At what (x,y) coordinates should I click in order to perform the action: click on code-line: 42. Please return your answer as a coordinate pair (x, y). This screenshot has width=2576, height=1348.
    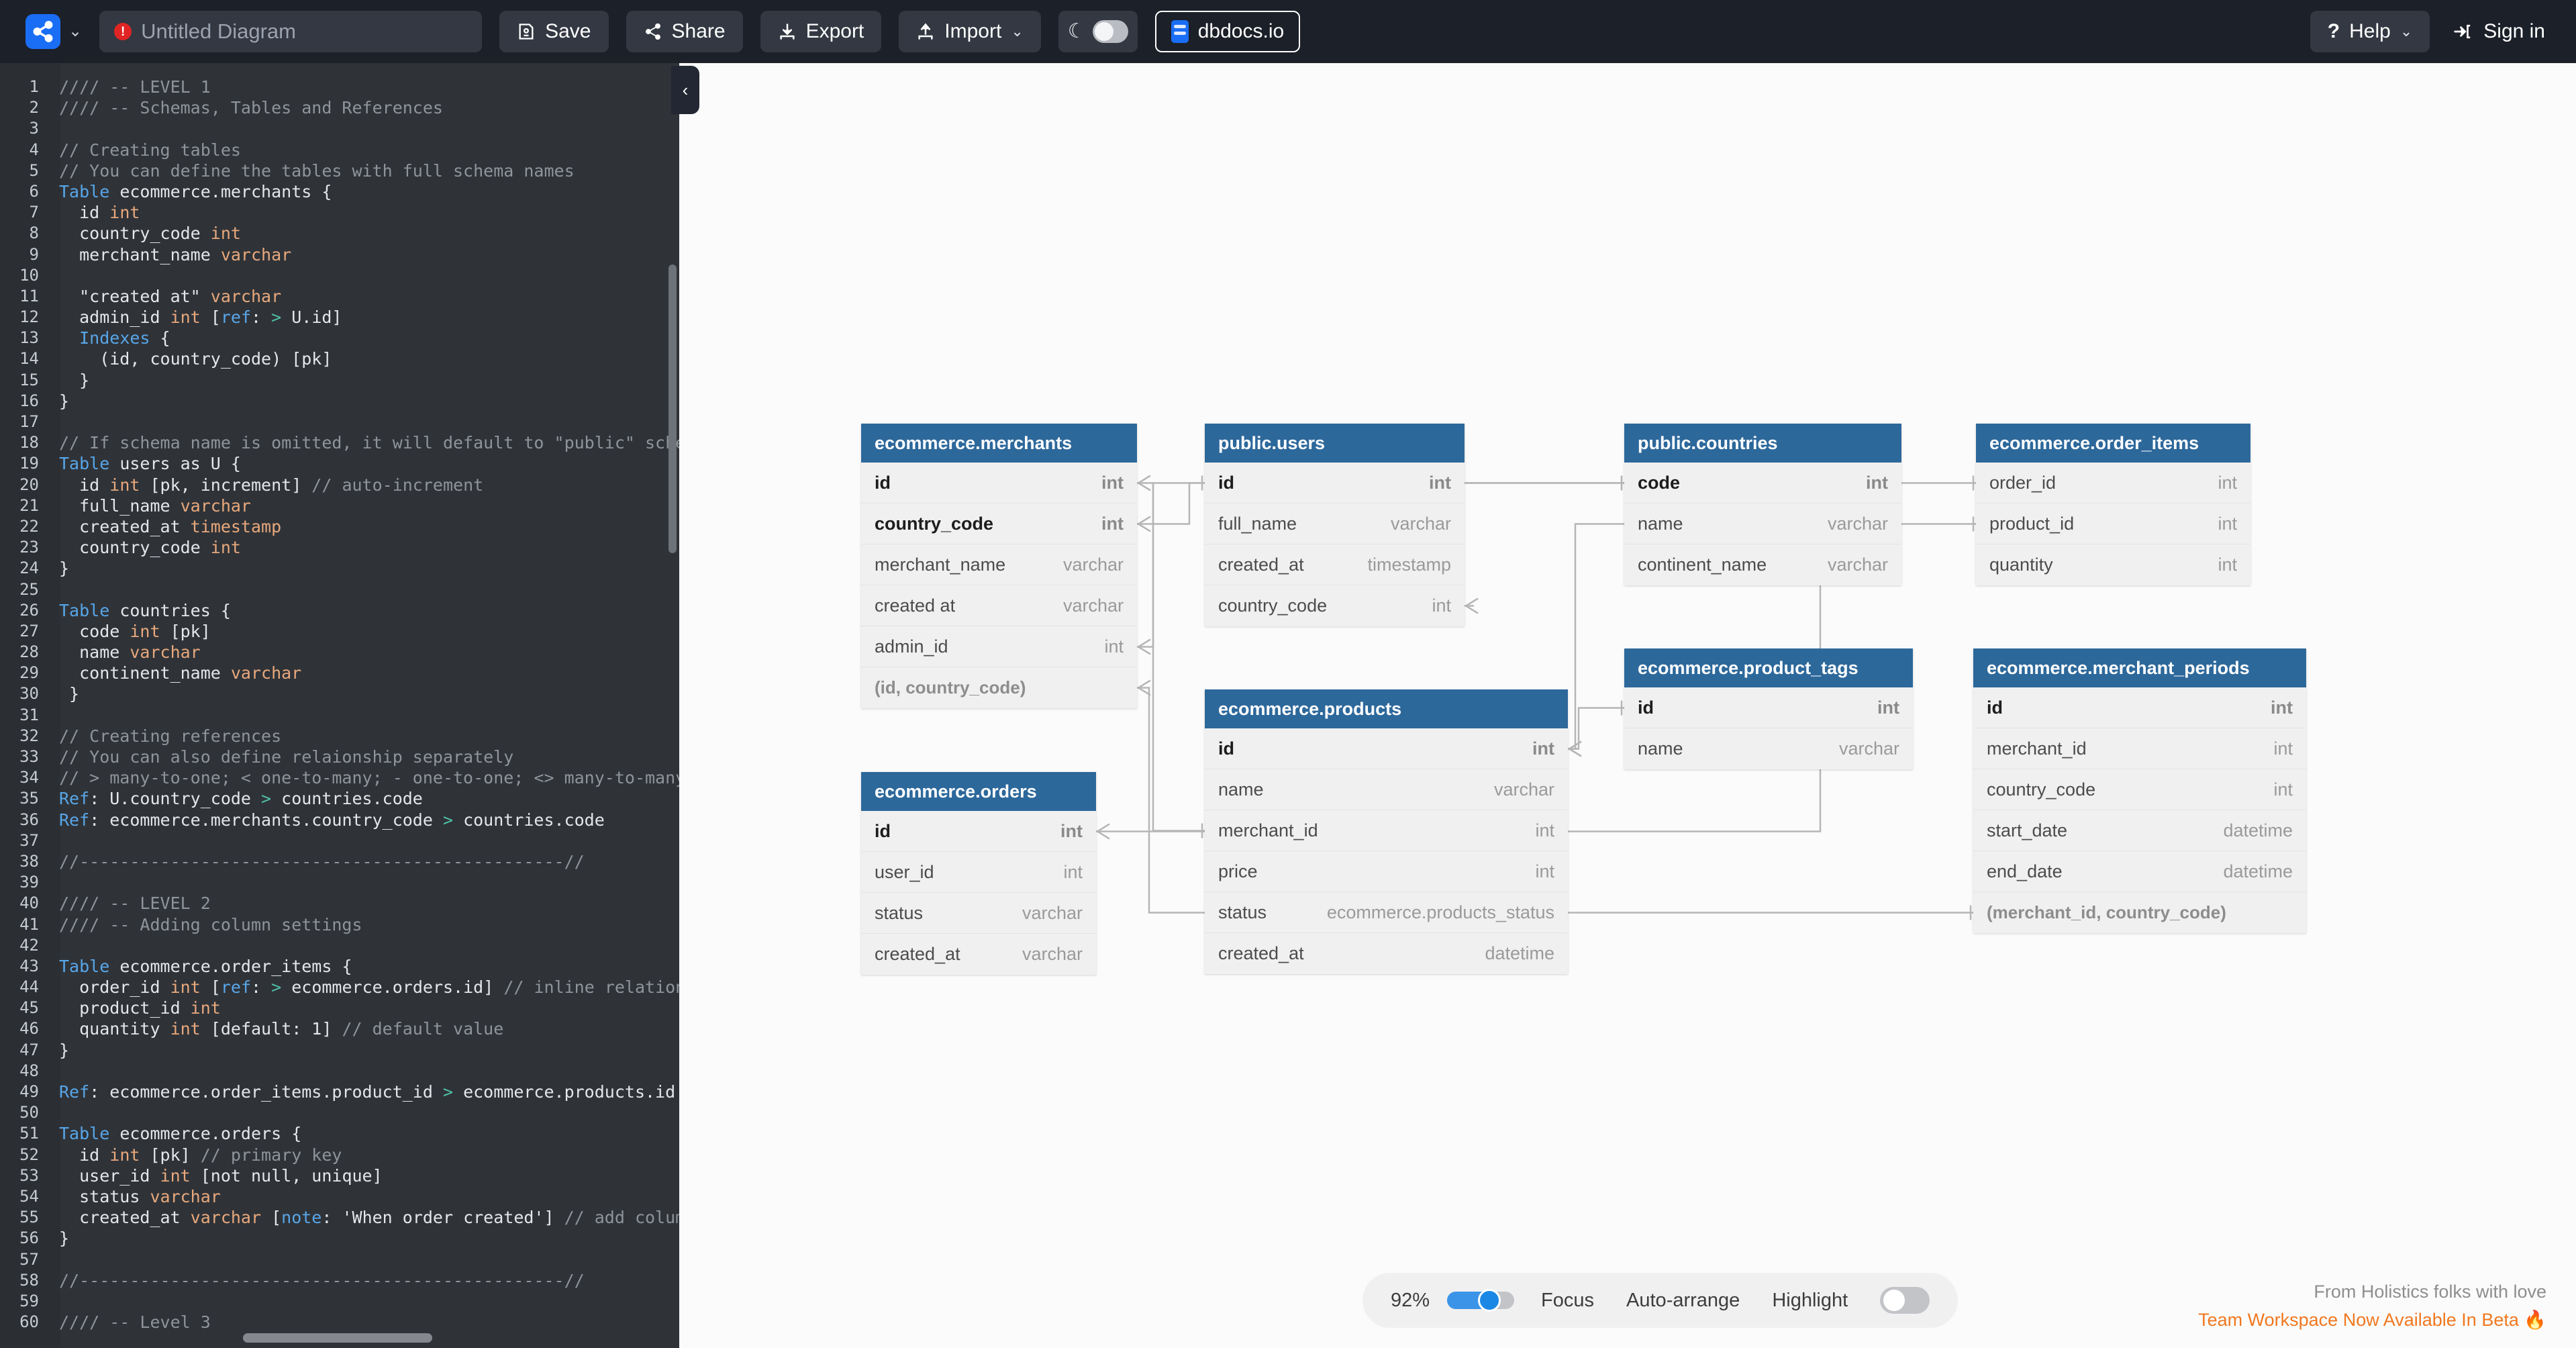
    Looking at the image, I should click on (339, 945).